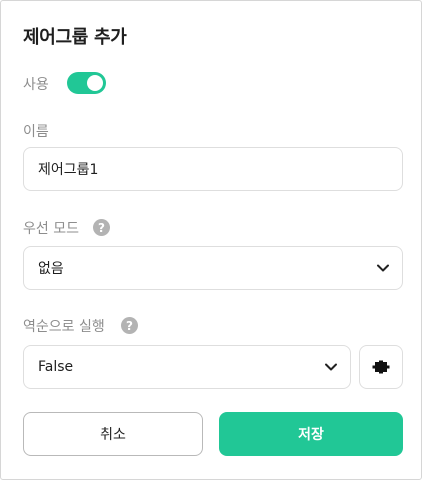  What do you see at coordinates (187, 367) in the screenshot?
I see `reverse-exec-select: False` at bounding box center [187, 367].